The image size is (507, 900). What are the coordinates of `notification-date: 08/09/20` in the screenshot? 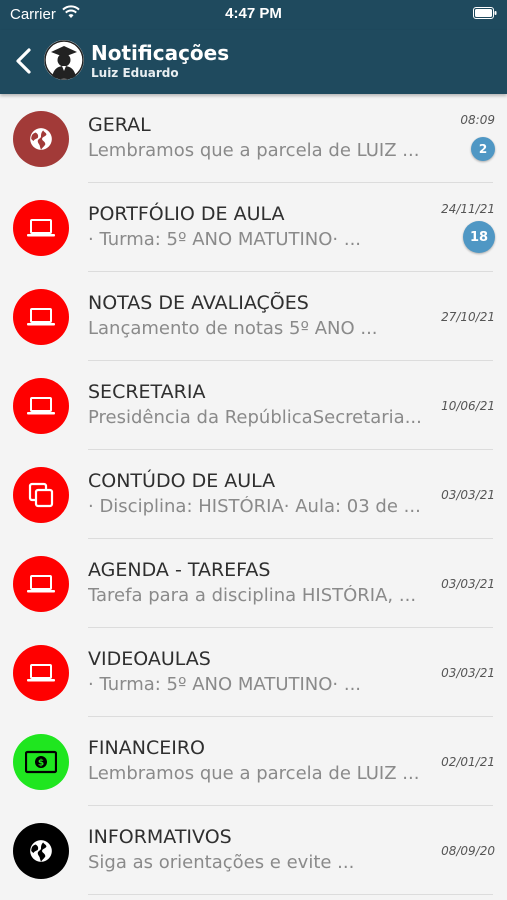 It's located at (468, 851).